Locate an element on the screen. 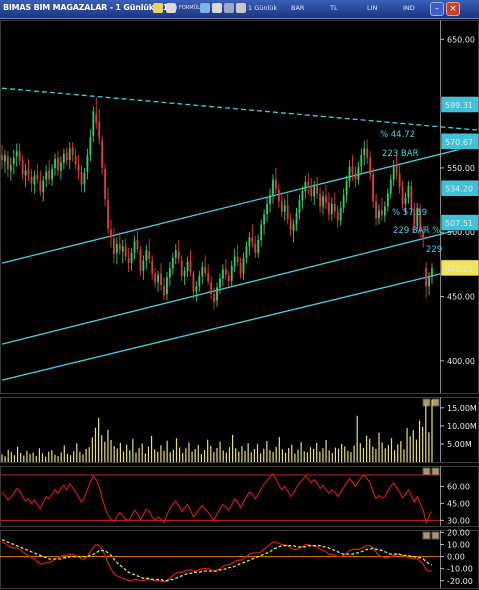 Image resolution: width=479 pixels, height=590 pixels. rsi-tick-label: 30.00 is located at coordinates (458, 520).